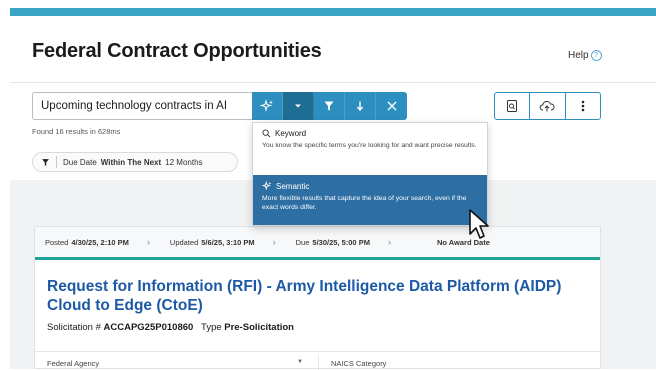 Image resolution: width=656 pixels, height=370 pixels. What do you see at coordinates (184, 242) in the screenshot?
I see `updated-label: Updated` at bounding box center [184, 242].